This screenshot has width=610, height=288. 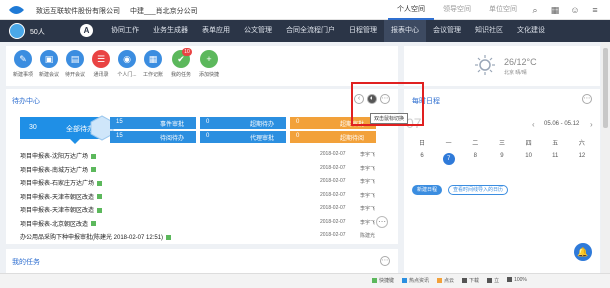 I want to click on status-item: 100%, so click(x=517, y=280).